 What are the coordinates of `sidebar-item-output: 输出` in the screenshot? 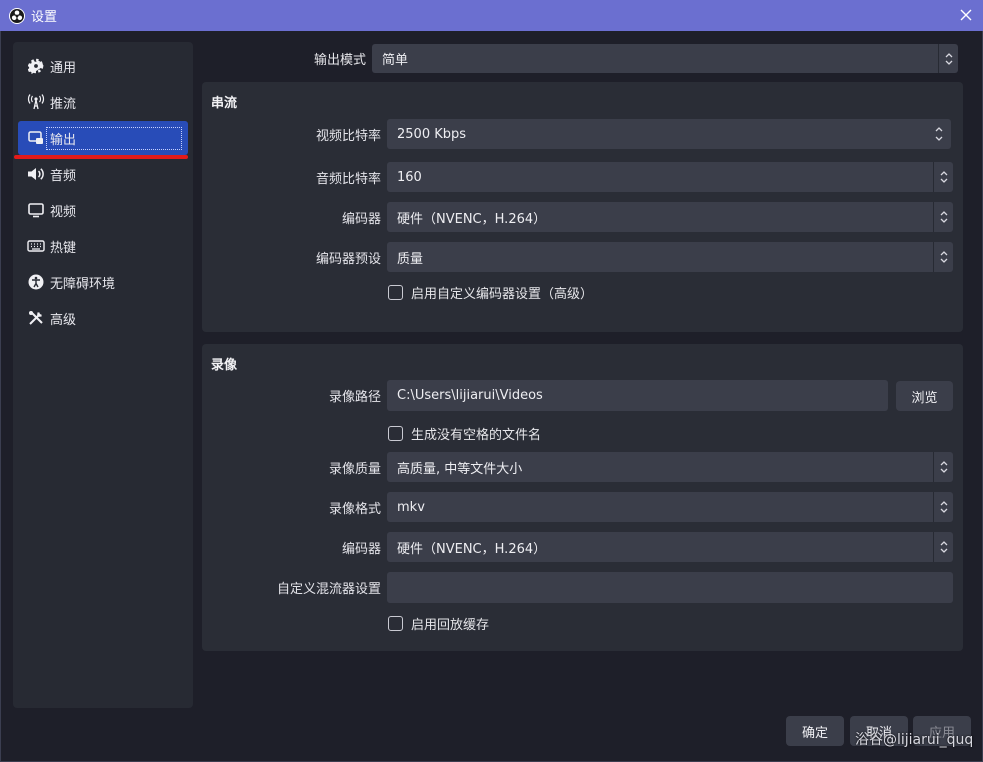 It's located at (103, 138).